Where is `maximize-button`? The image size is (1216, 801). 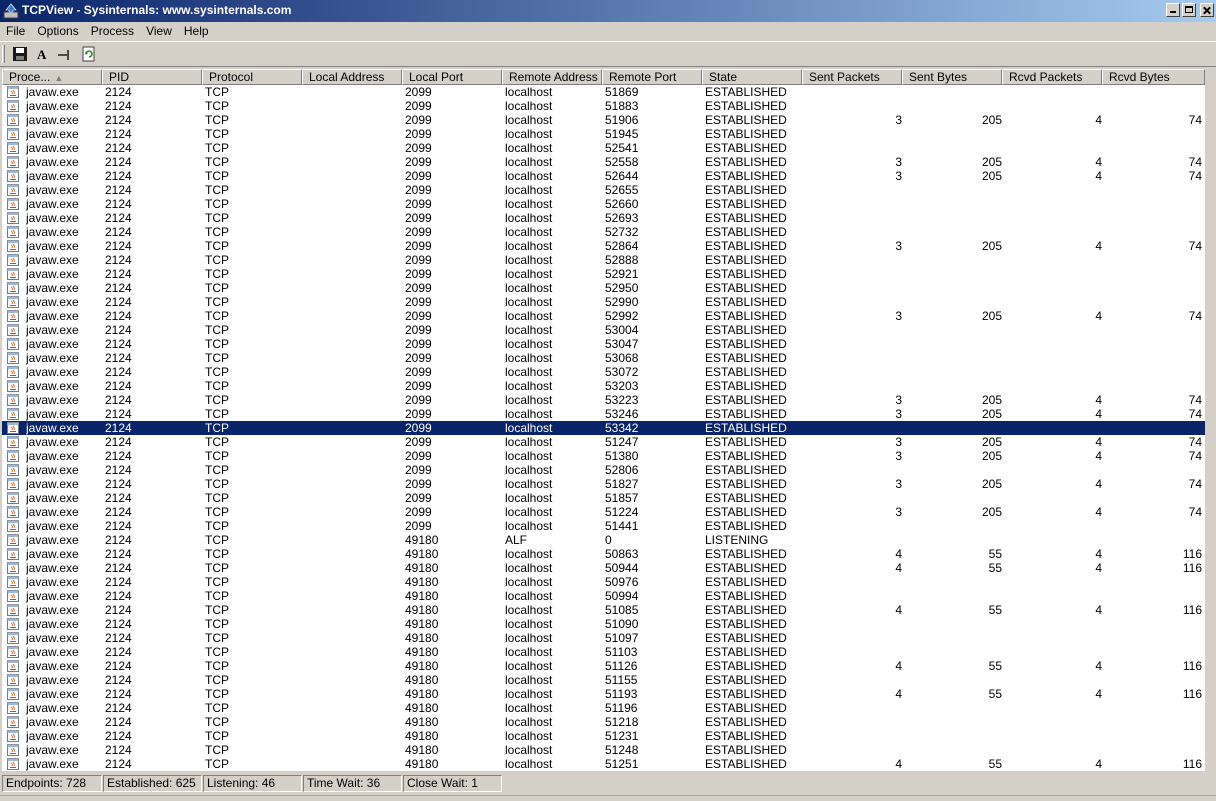
maximize-button is located at coordinates (1189, 10).